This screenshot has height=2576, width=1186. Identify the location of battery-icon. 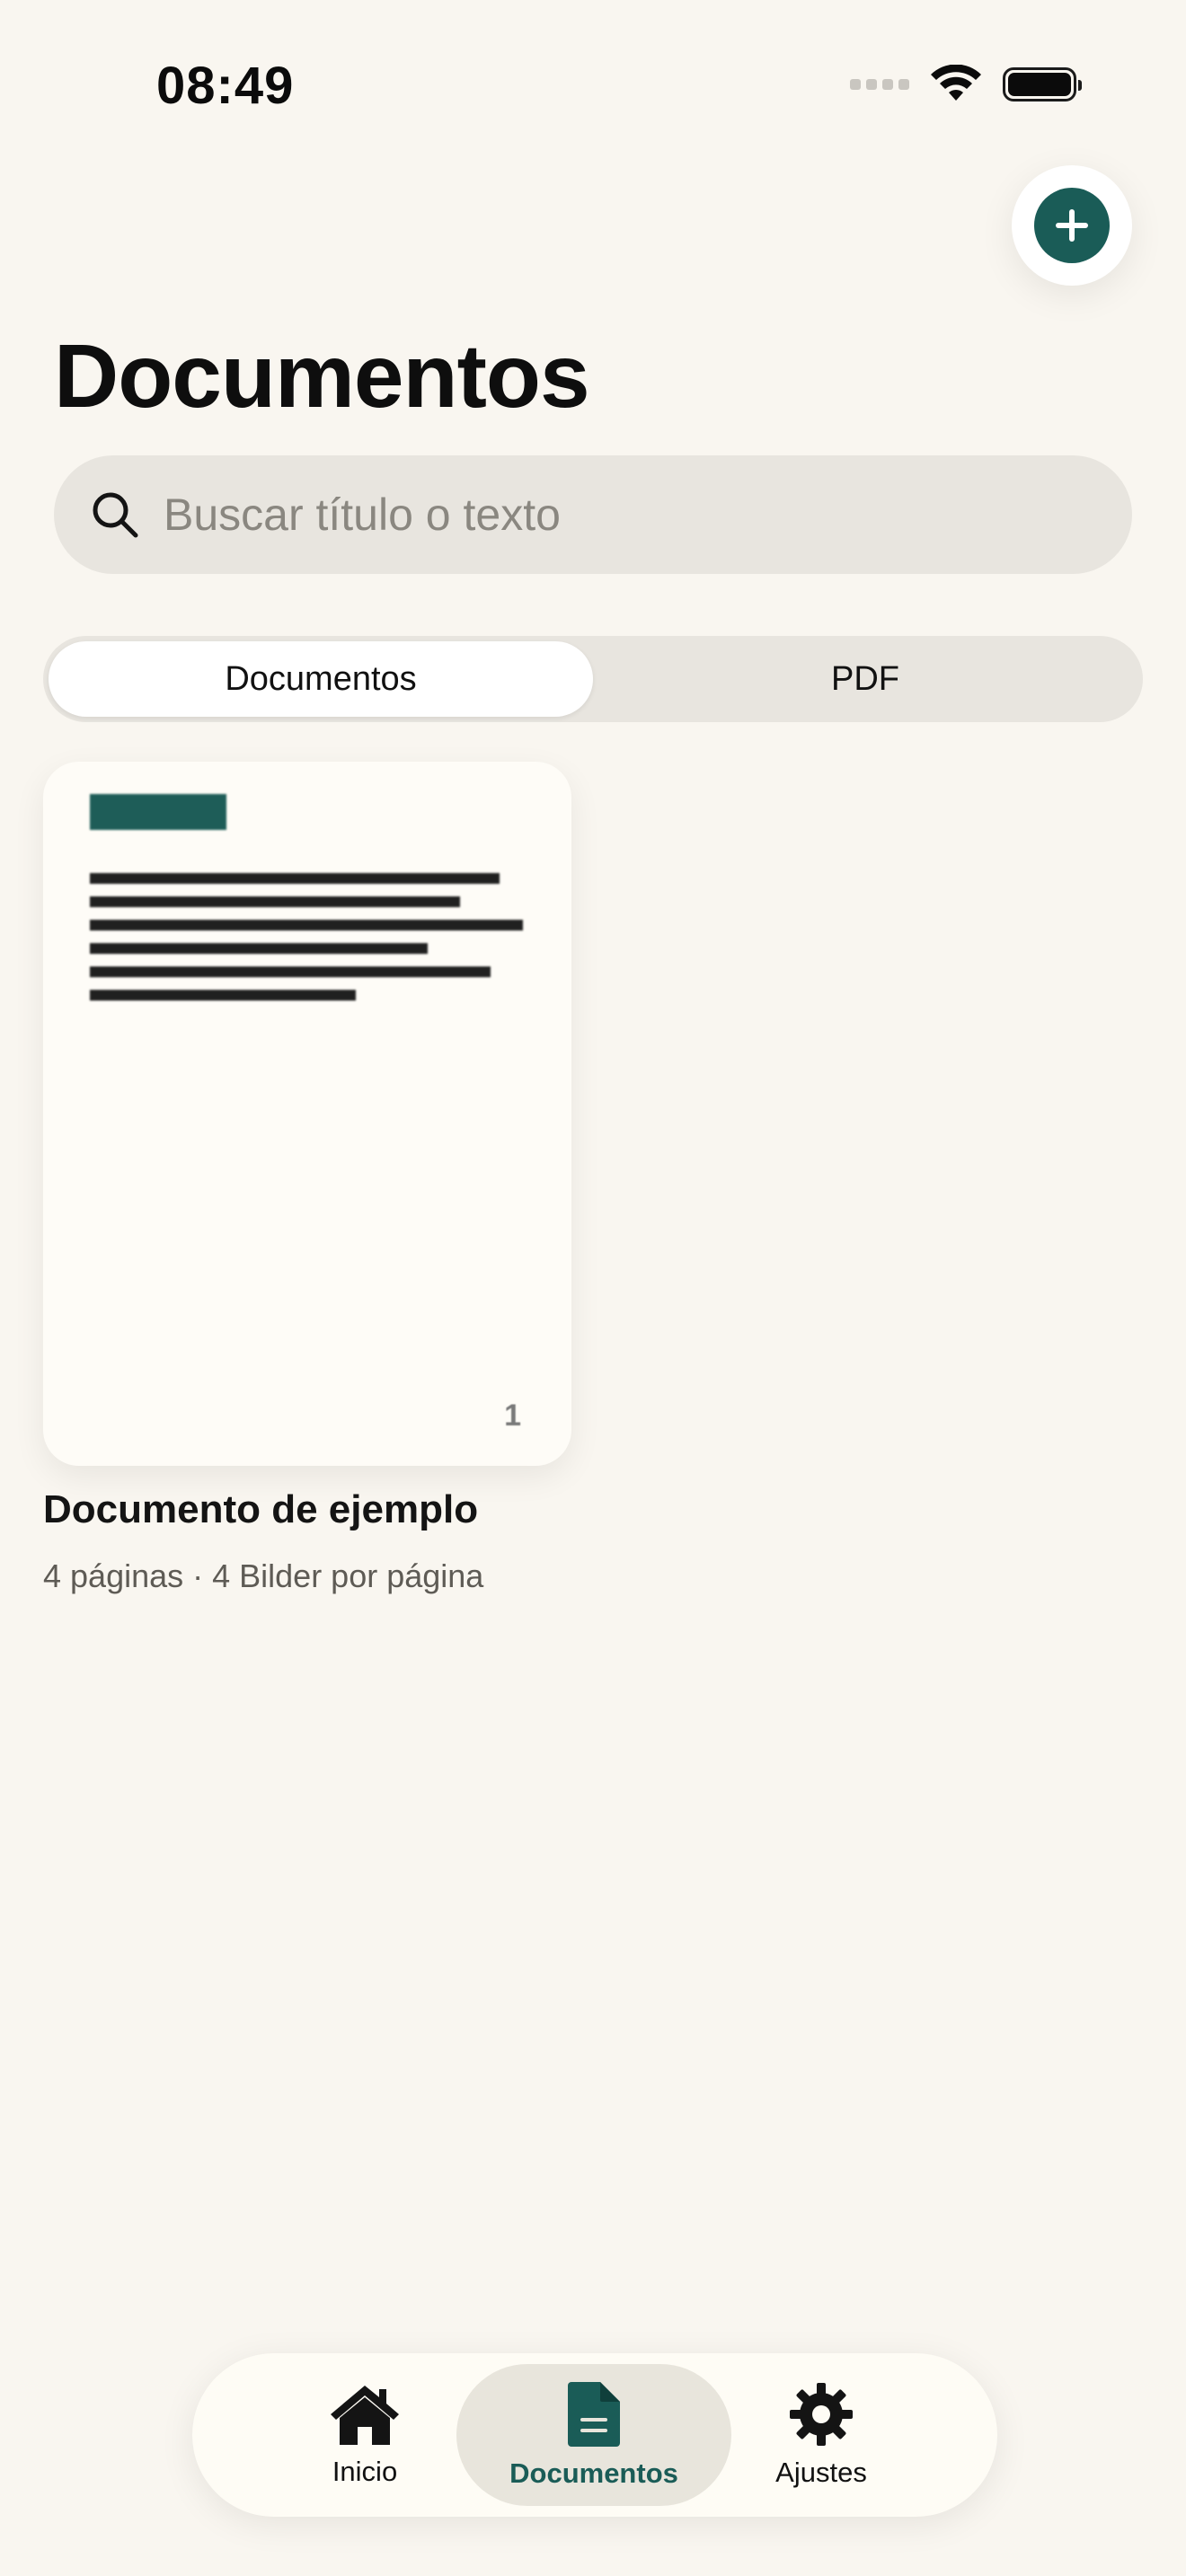
(1042, 84).